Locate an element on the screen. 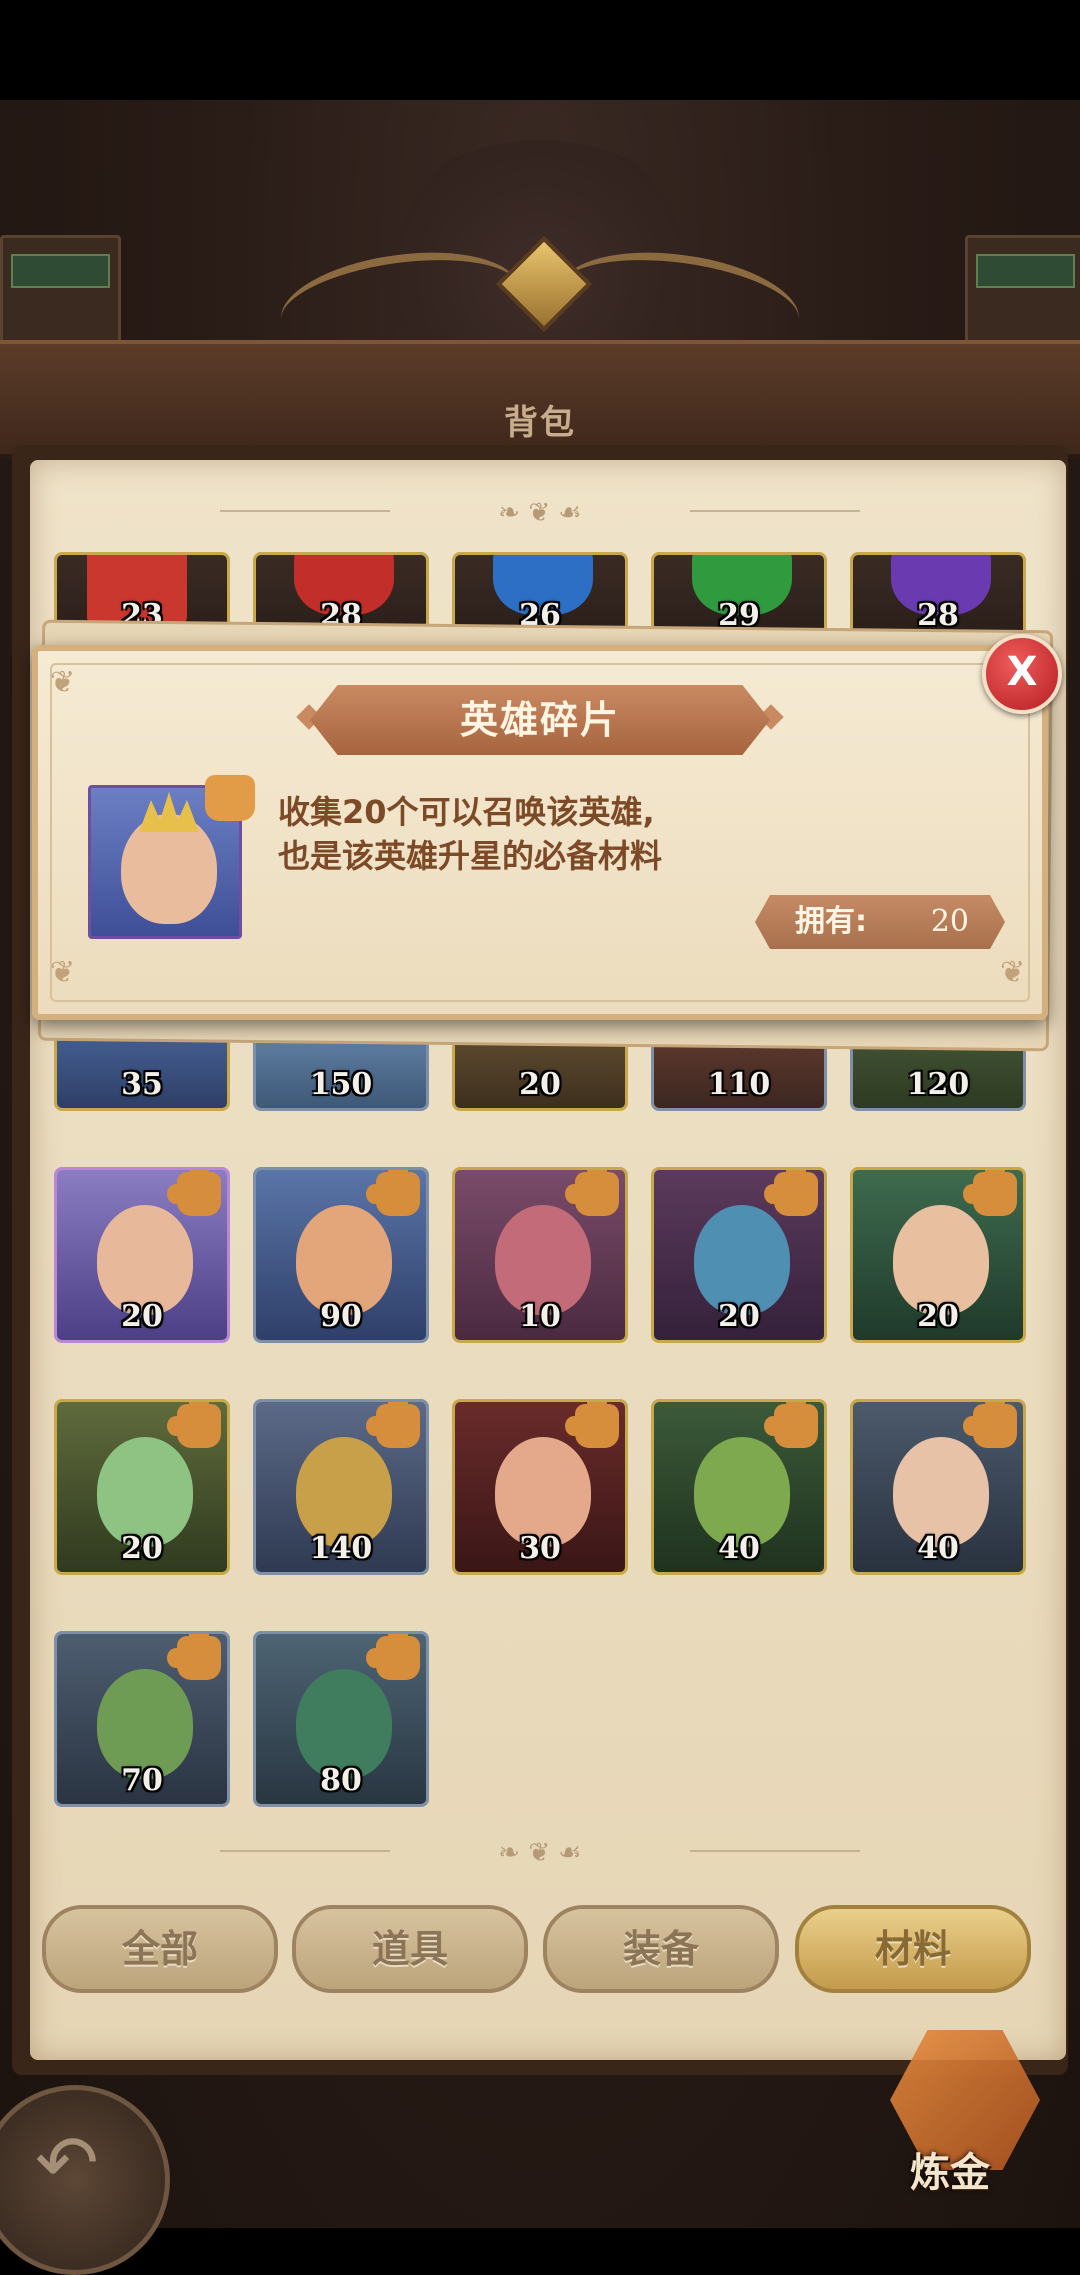 The image size is (1080, 2275). modal-title: 英雄碎片 is located at coordinates (540, 720).